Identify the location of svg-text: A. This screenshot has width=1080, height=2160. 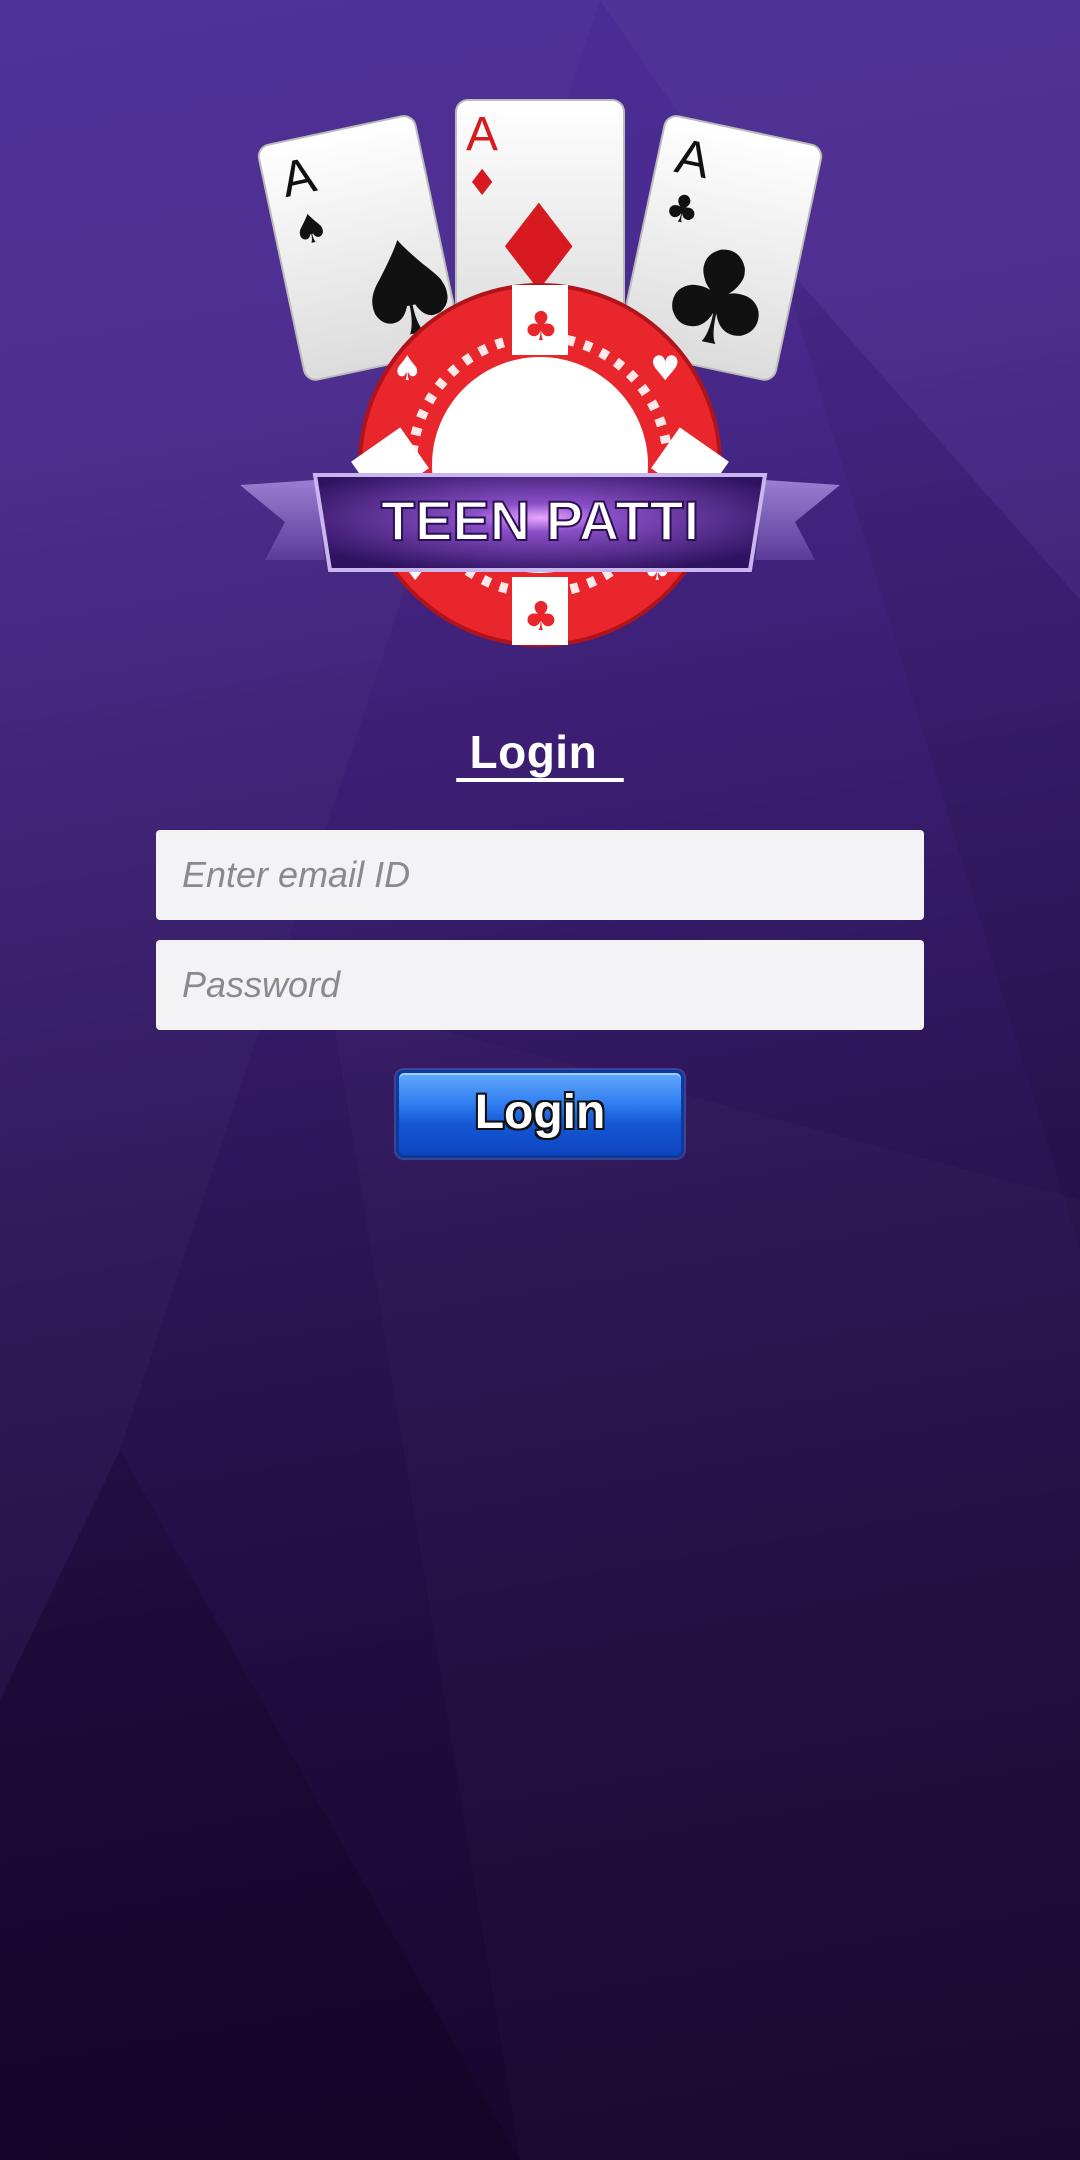
(482, 134).